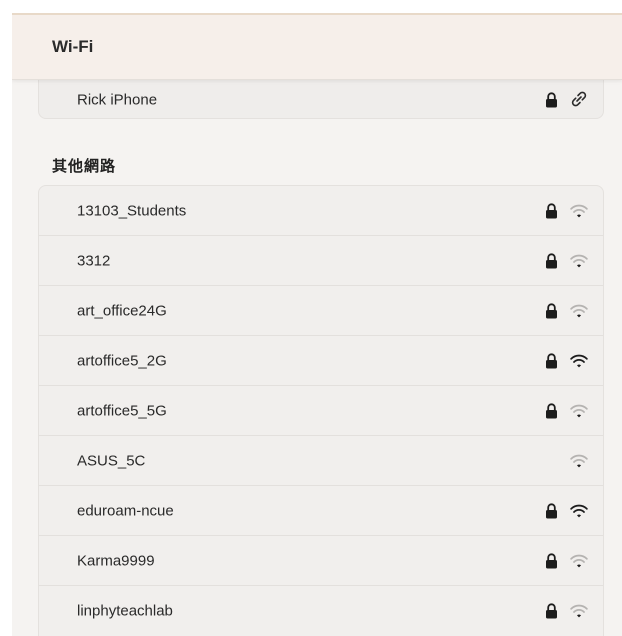 This screenshot has width=622, height=636. I want to click on network-row: 13103_Students, so click(321, 211).